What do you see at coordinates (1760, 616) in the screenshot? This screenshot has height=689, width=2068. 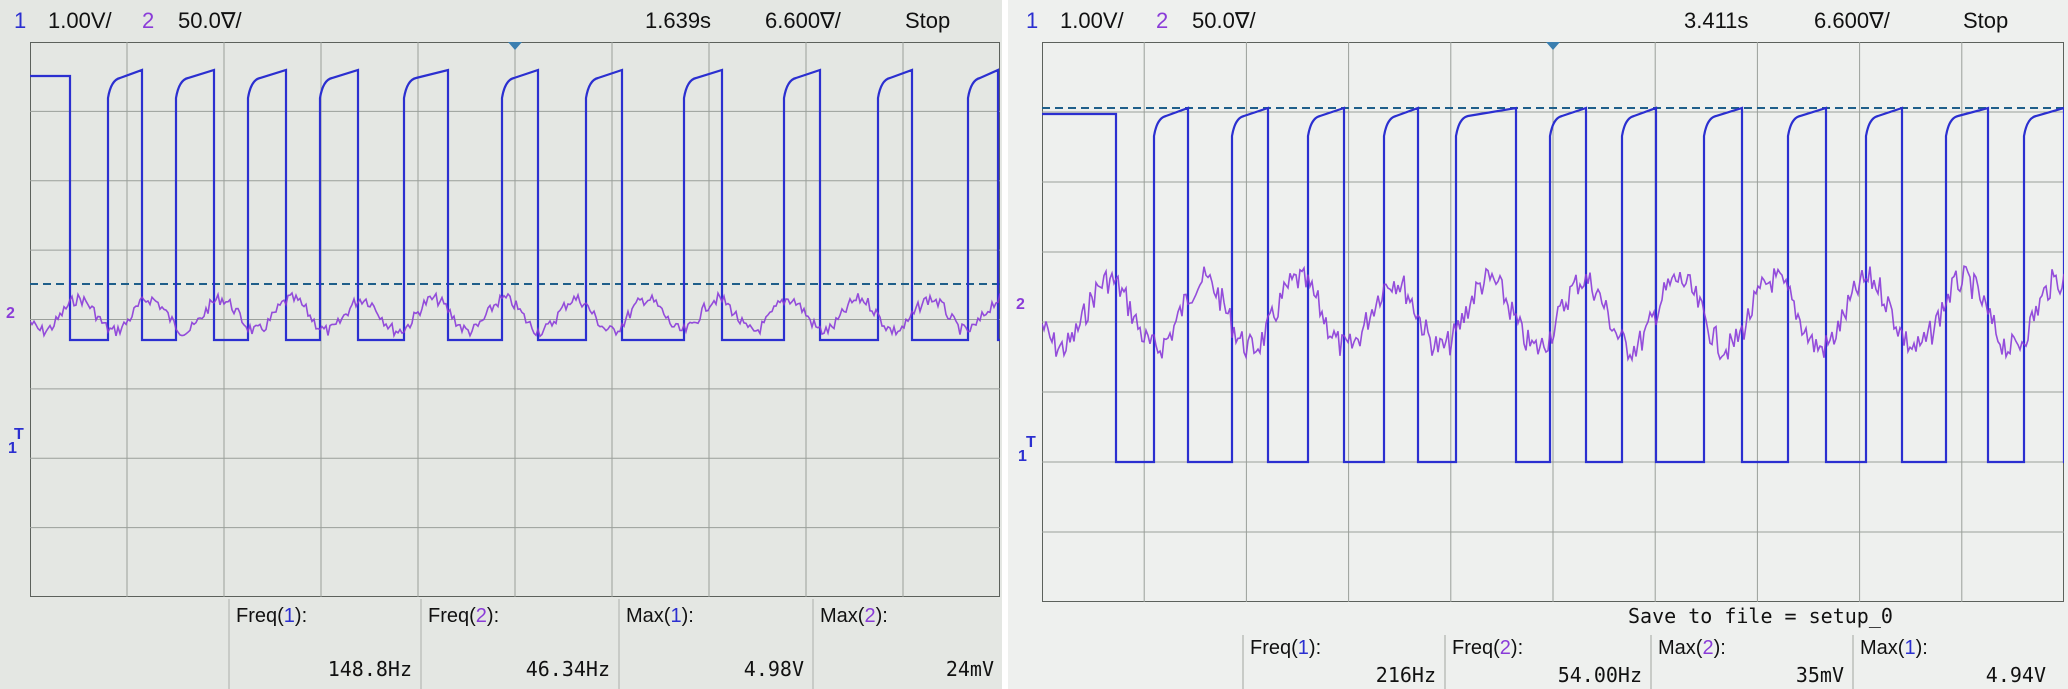 I see `save-status-message: Save to file = setup_0` at bounding box center [1760, 616].